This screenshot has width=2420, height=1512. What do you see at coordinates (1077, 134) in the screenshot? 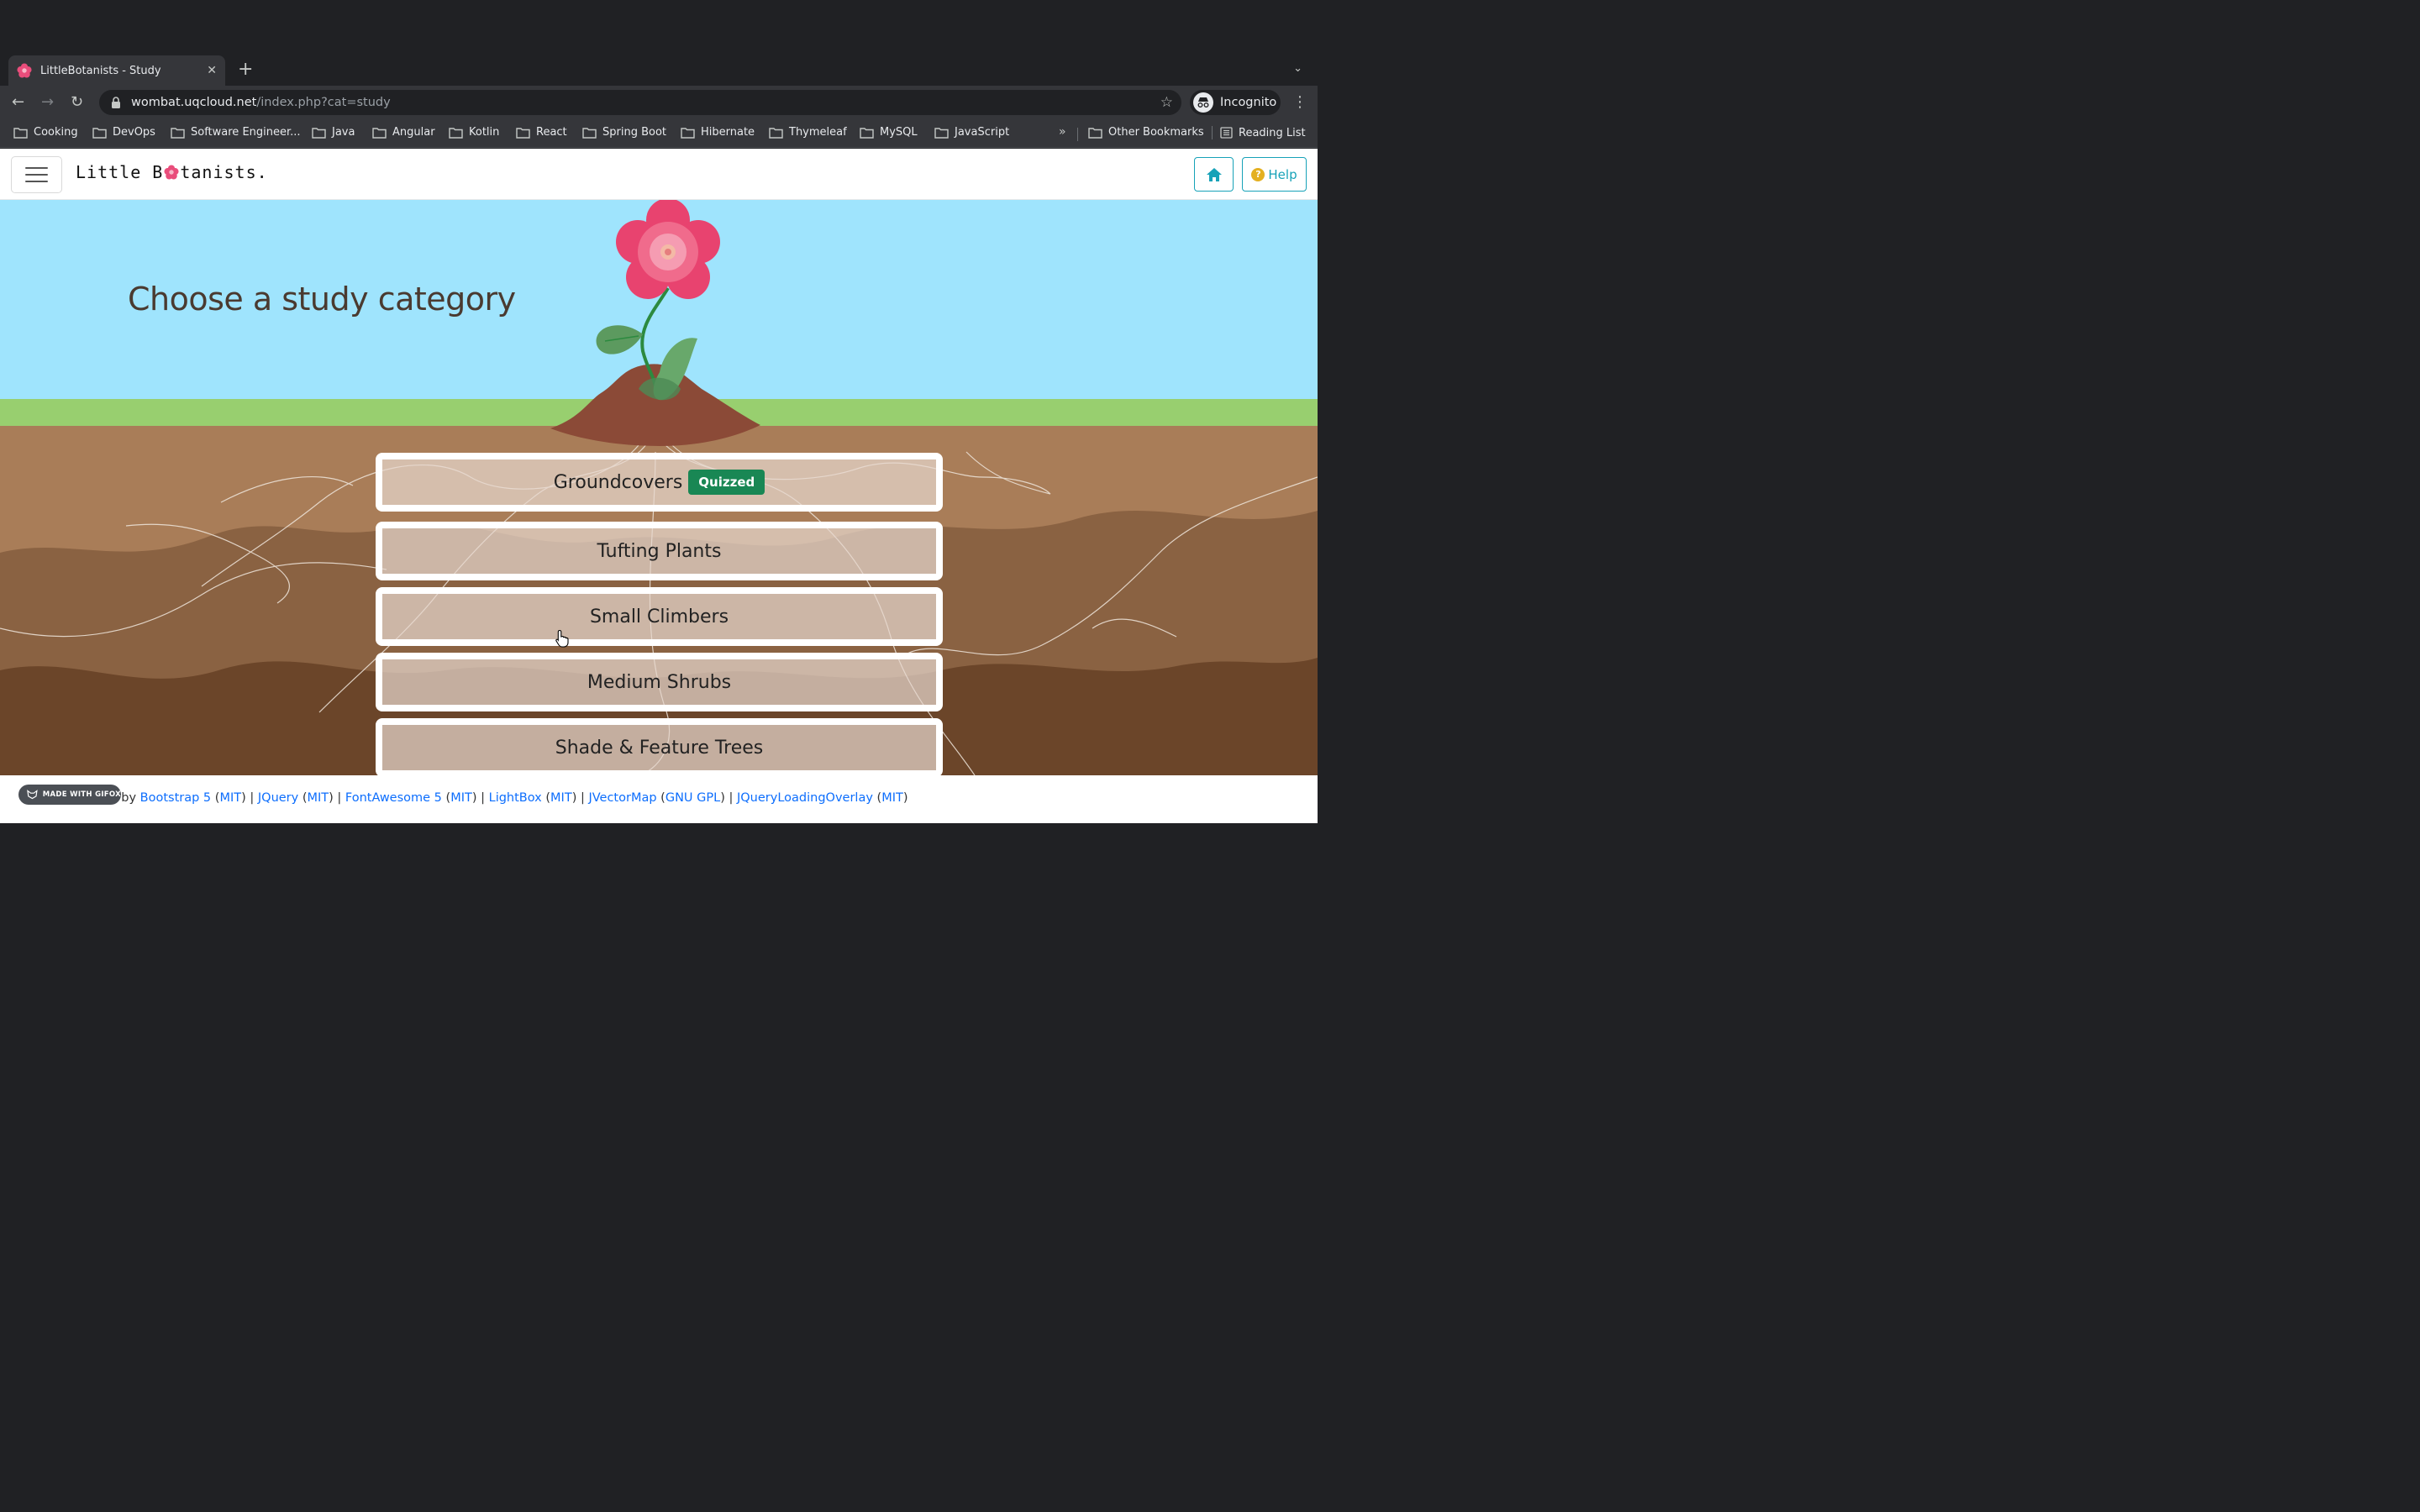
I see `bookmarks-divider` at bounding box center [1077, 134].